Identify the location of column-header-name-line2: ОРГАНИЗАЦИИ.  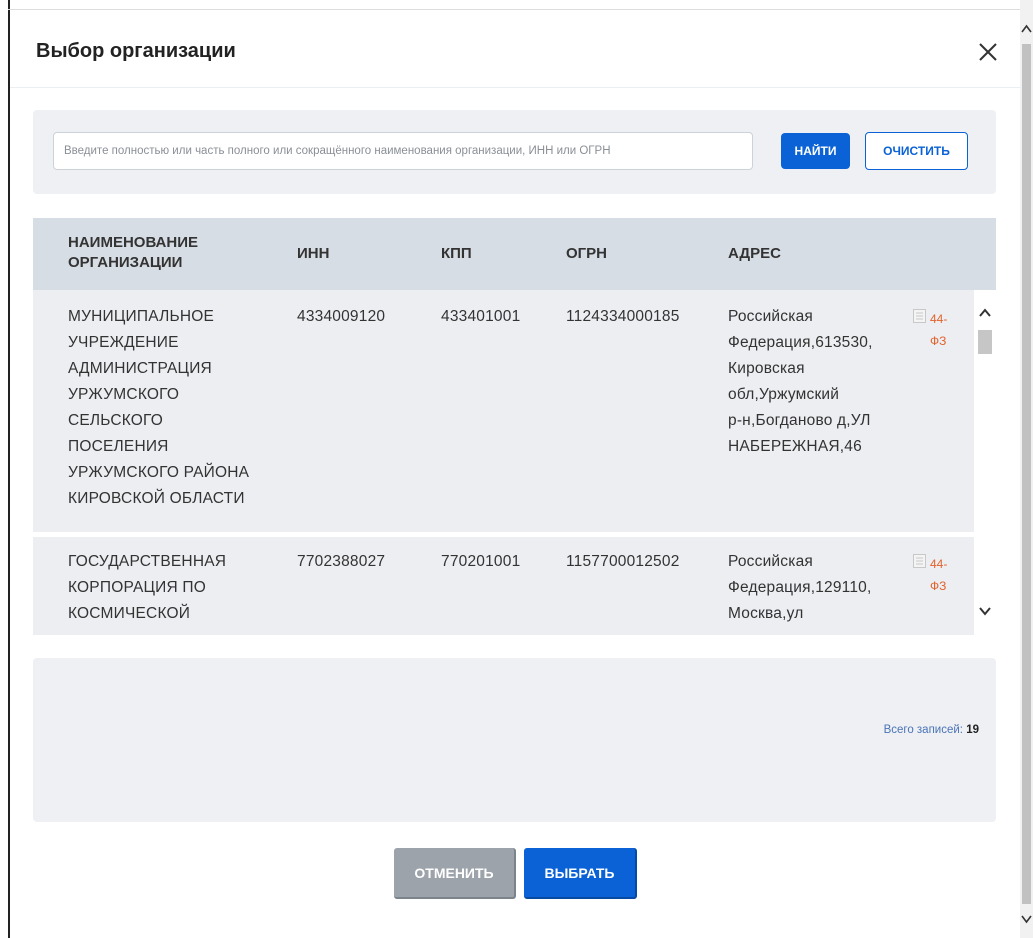
(125, 262).